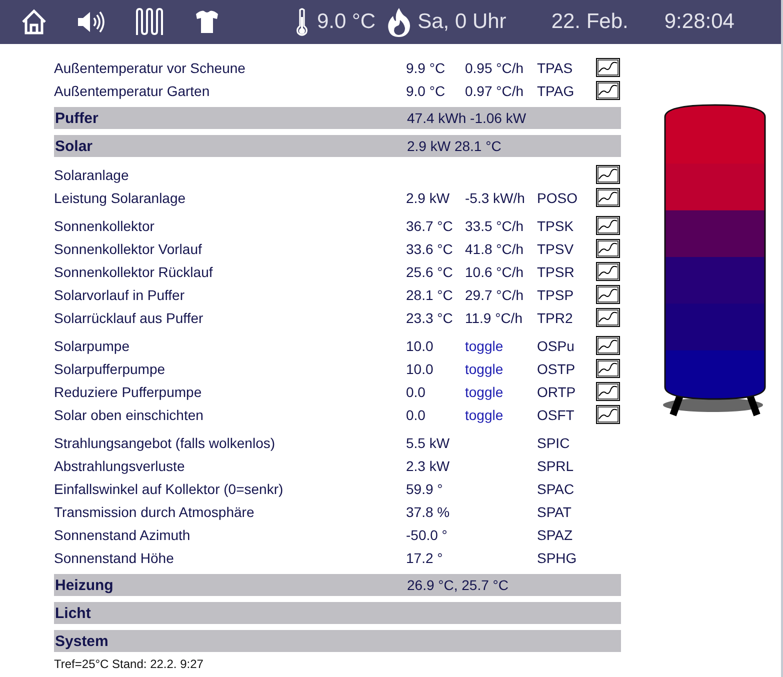 The width and height of the screenshot is (783, 677). What do you see at coordinates (556, 90) in the screenshot?
I see `row-code: TPAG` at bounding box center [556, 90].